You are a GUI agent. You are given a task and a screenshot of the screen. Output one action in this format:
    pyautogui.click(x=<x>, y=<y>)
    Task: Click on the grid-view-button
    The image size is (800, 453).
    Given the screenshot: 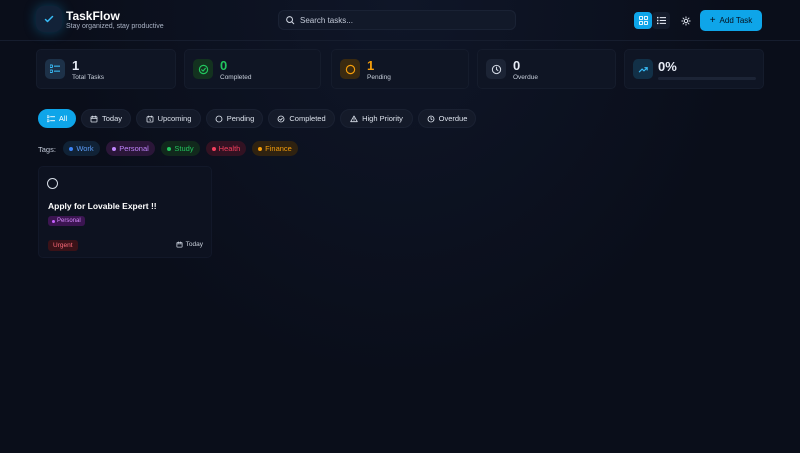 What is the action you would take?
    pyautogui.click(x=643, y=20)
    